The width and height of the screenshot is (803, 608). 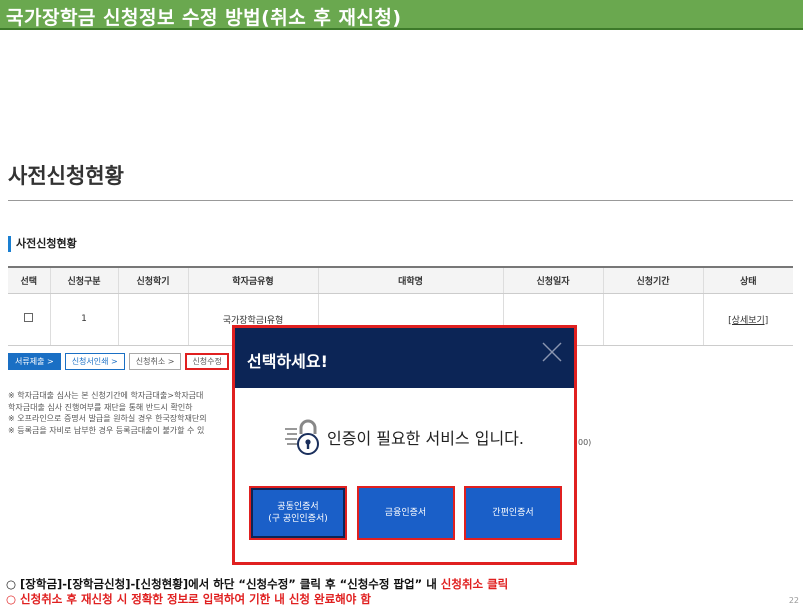 What do you see at coordinates (793, 600) in the screenshot?
I see `page-number: 22` at bounding box center [793, 600].